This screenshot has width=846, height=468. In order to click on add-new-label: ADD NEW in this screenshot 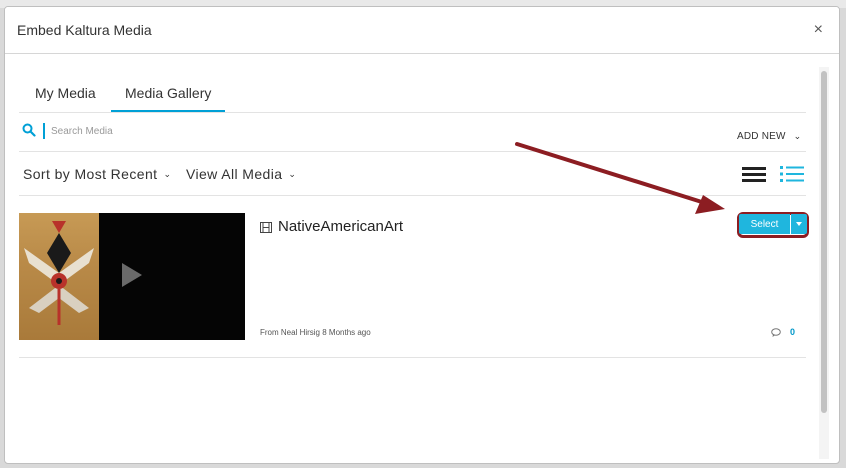, I will do `click(761, 136)`.